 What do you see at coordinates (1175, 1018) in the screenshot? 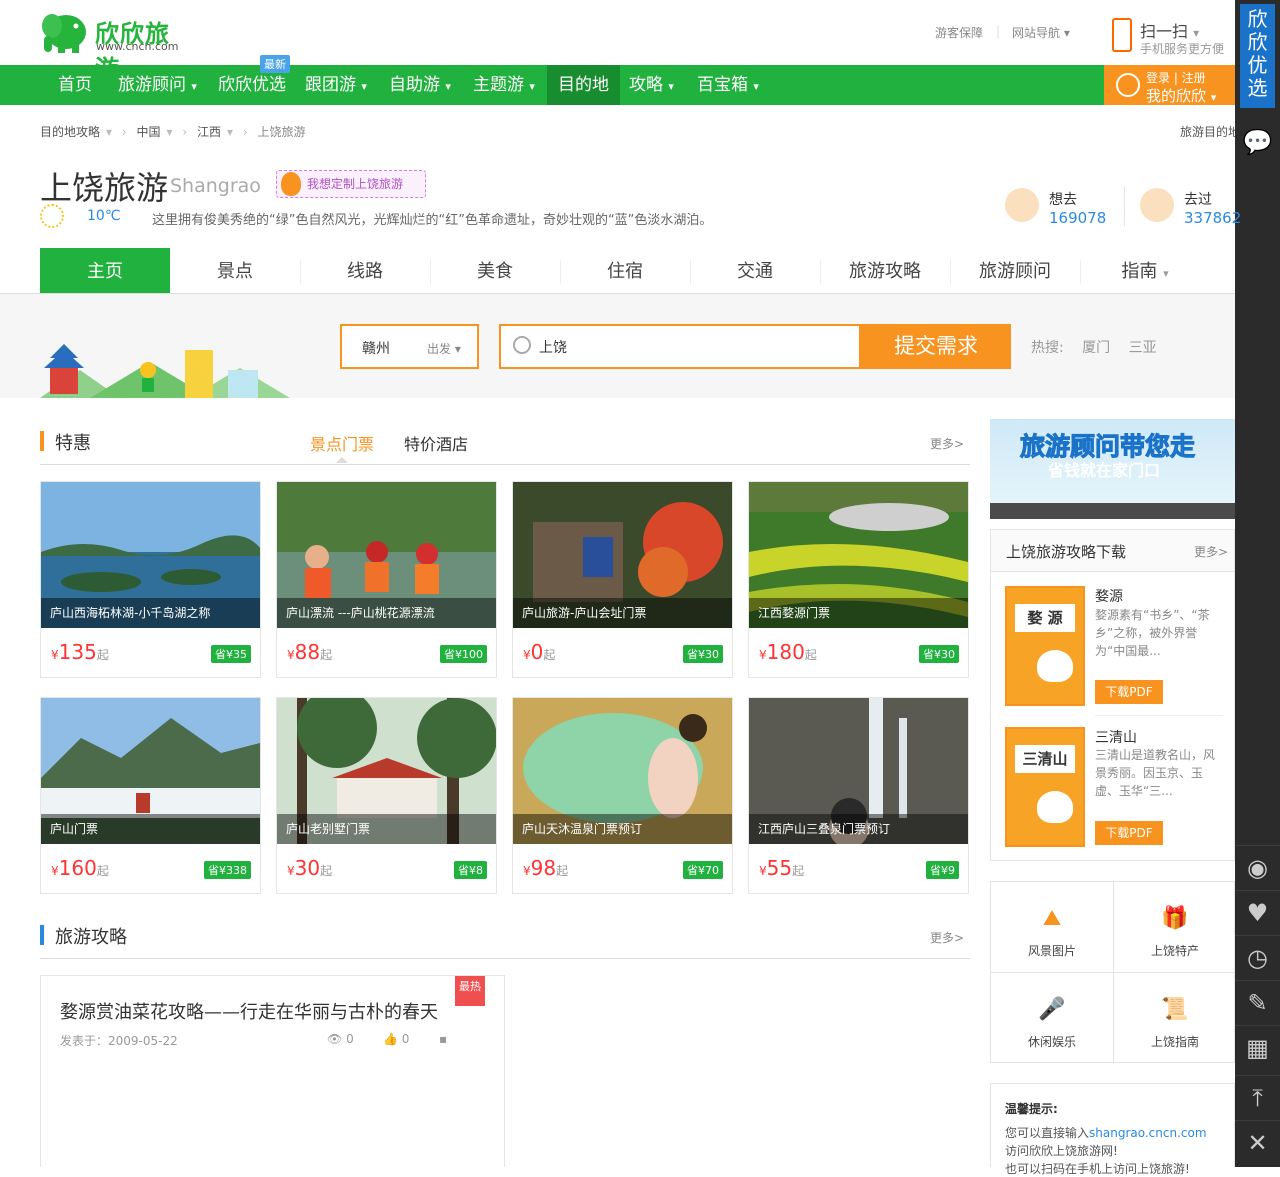
I see `city-guide-link: 📜 上饶指南` at bounding box center [1175, 1018].